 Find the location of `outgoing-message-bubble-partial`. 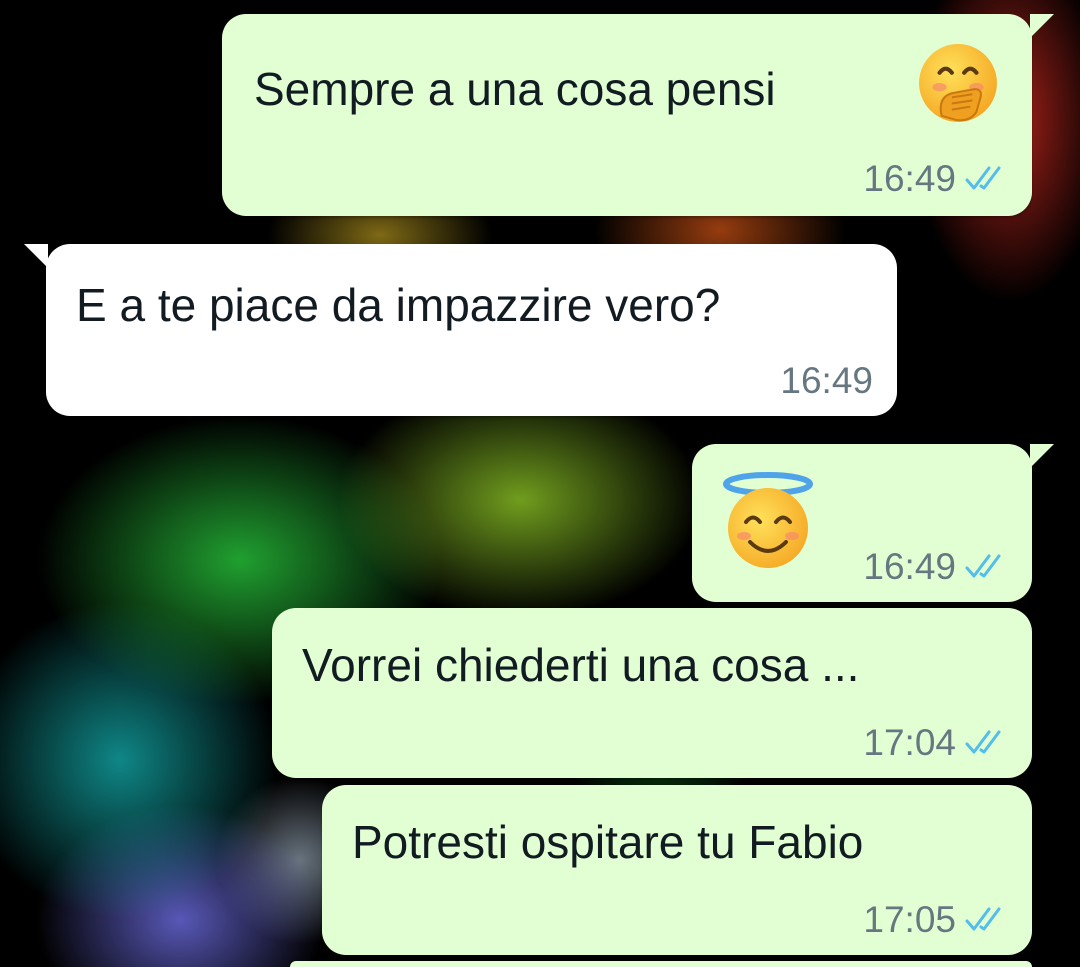

outgoing-message-bubble-partial is located at coordinates (661, 964).